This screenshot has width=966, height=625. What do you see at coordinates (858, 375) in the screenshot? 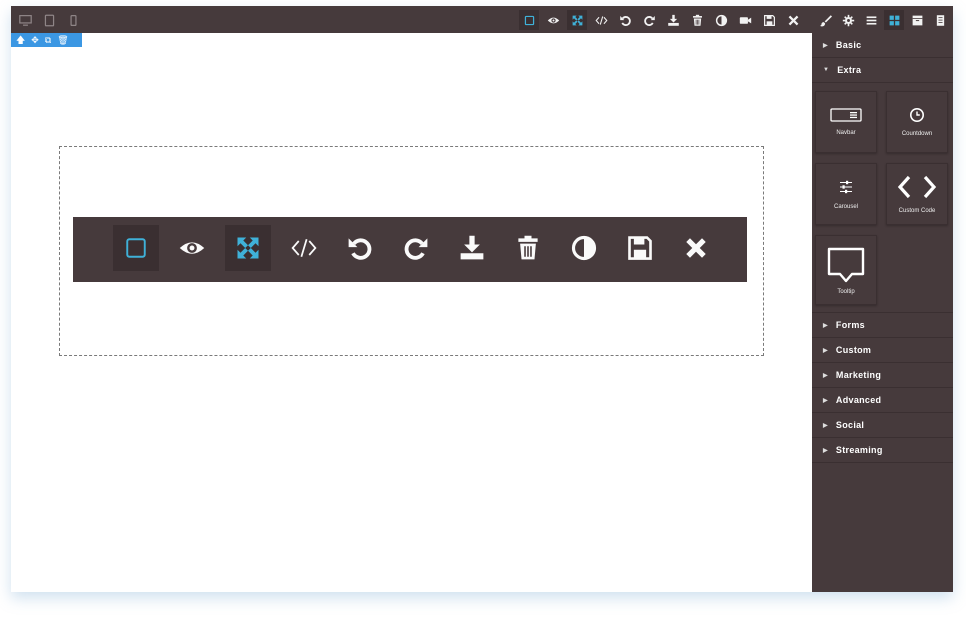
I see `category-label: Marketing` at bounding box center [858, 375].